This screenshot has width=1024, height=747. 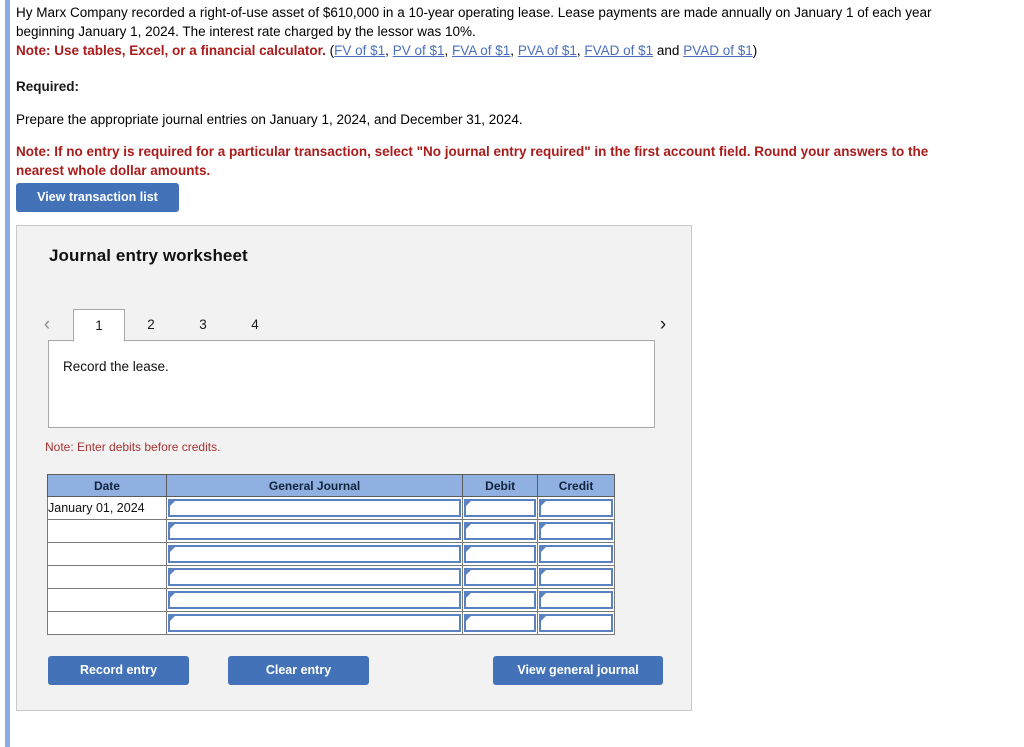 I want to click on worksheet-title: Journal entry worksheet, so click(x=148, y=255).